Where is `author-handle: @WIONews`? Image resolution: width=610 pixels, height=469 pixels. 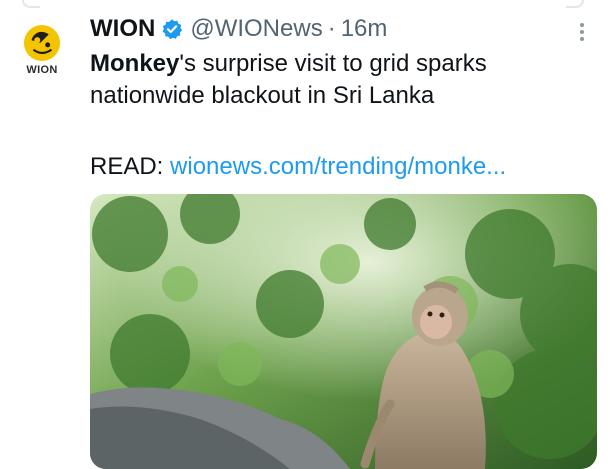 author-handle: @WIONews is located at coordinates (256, 29).